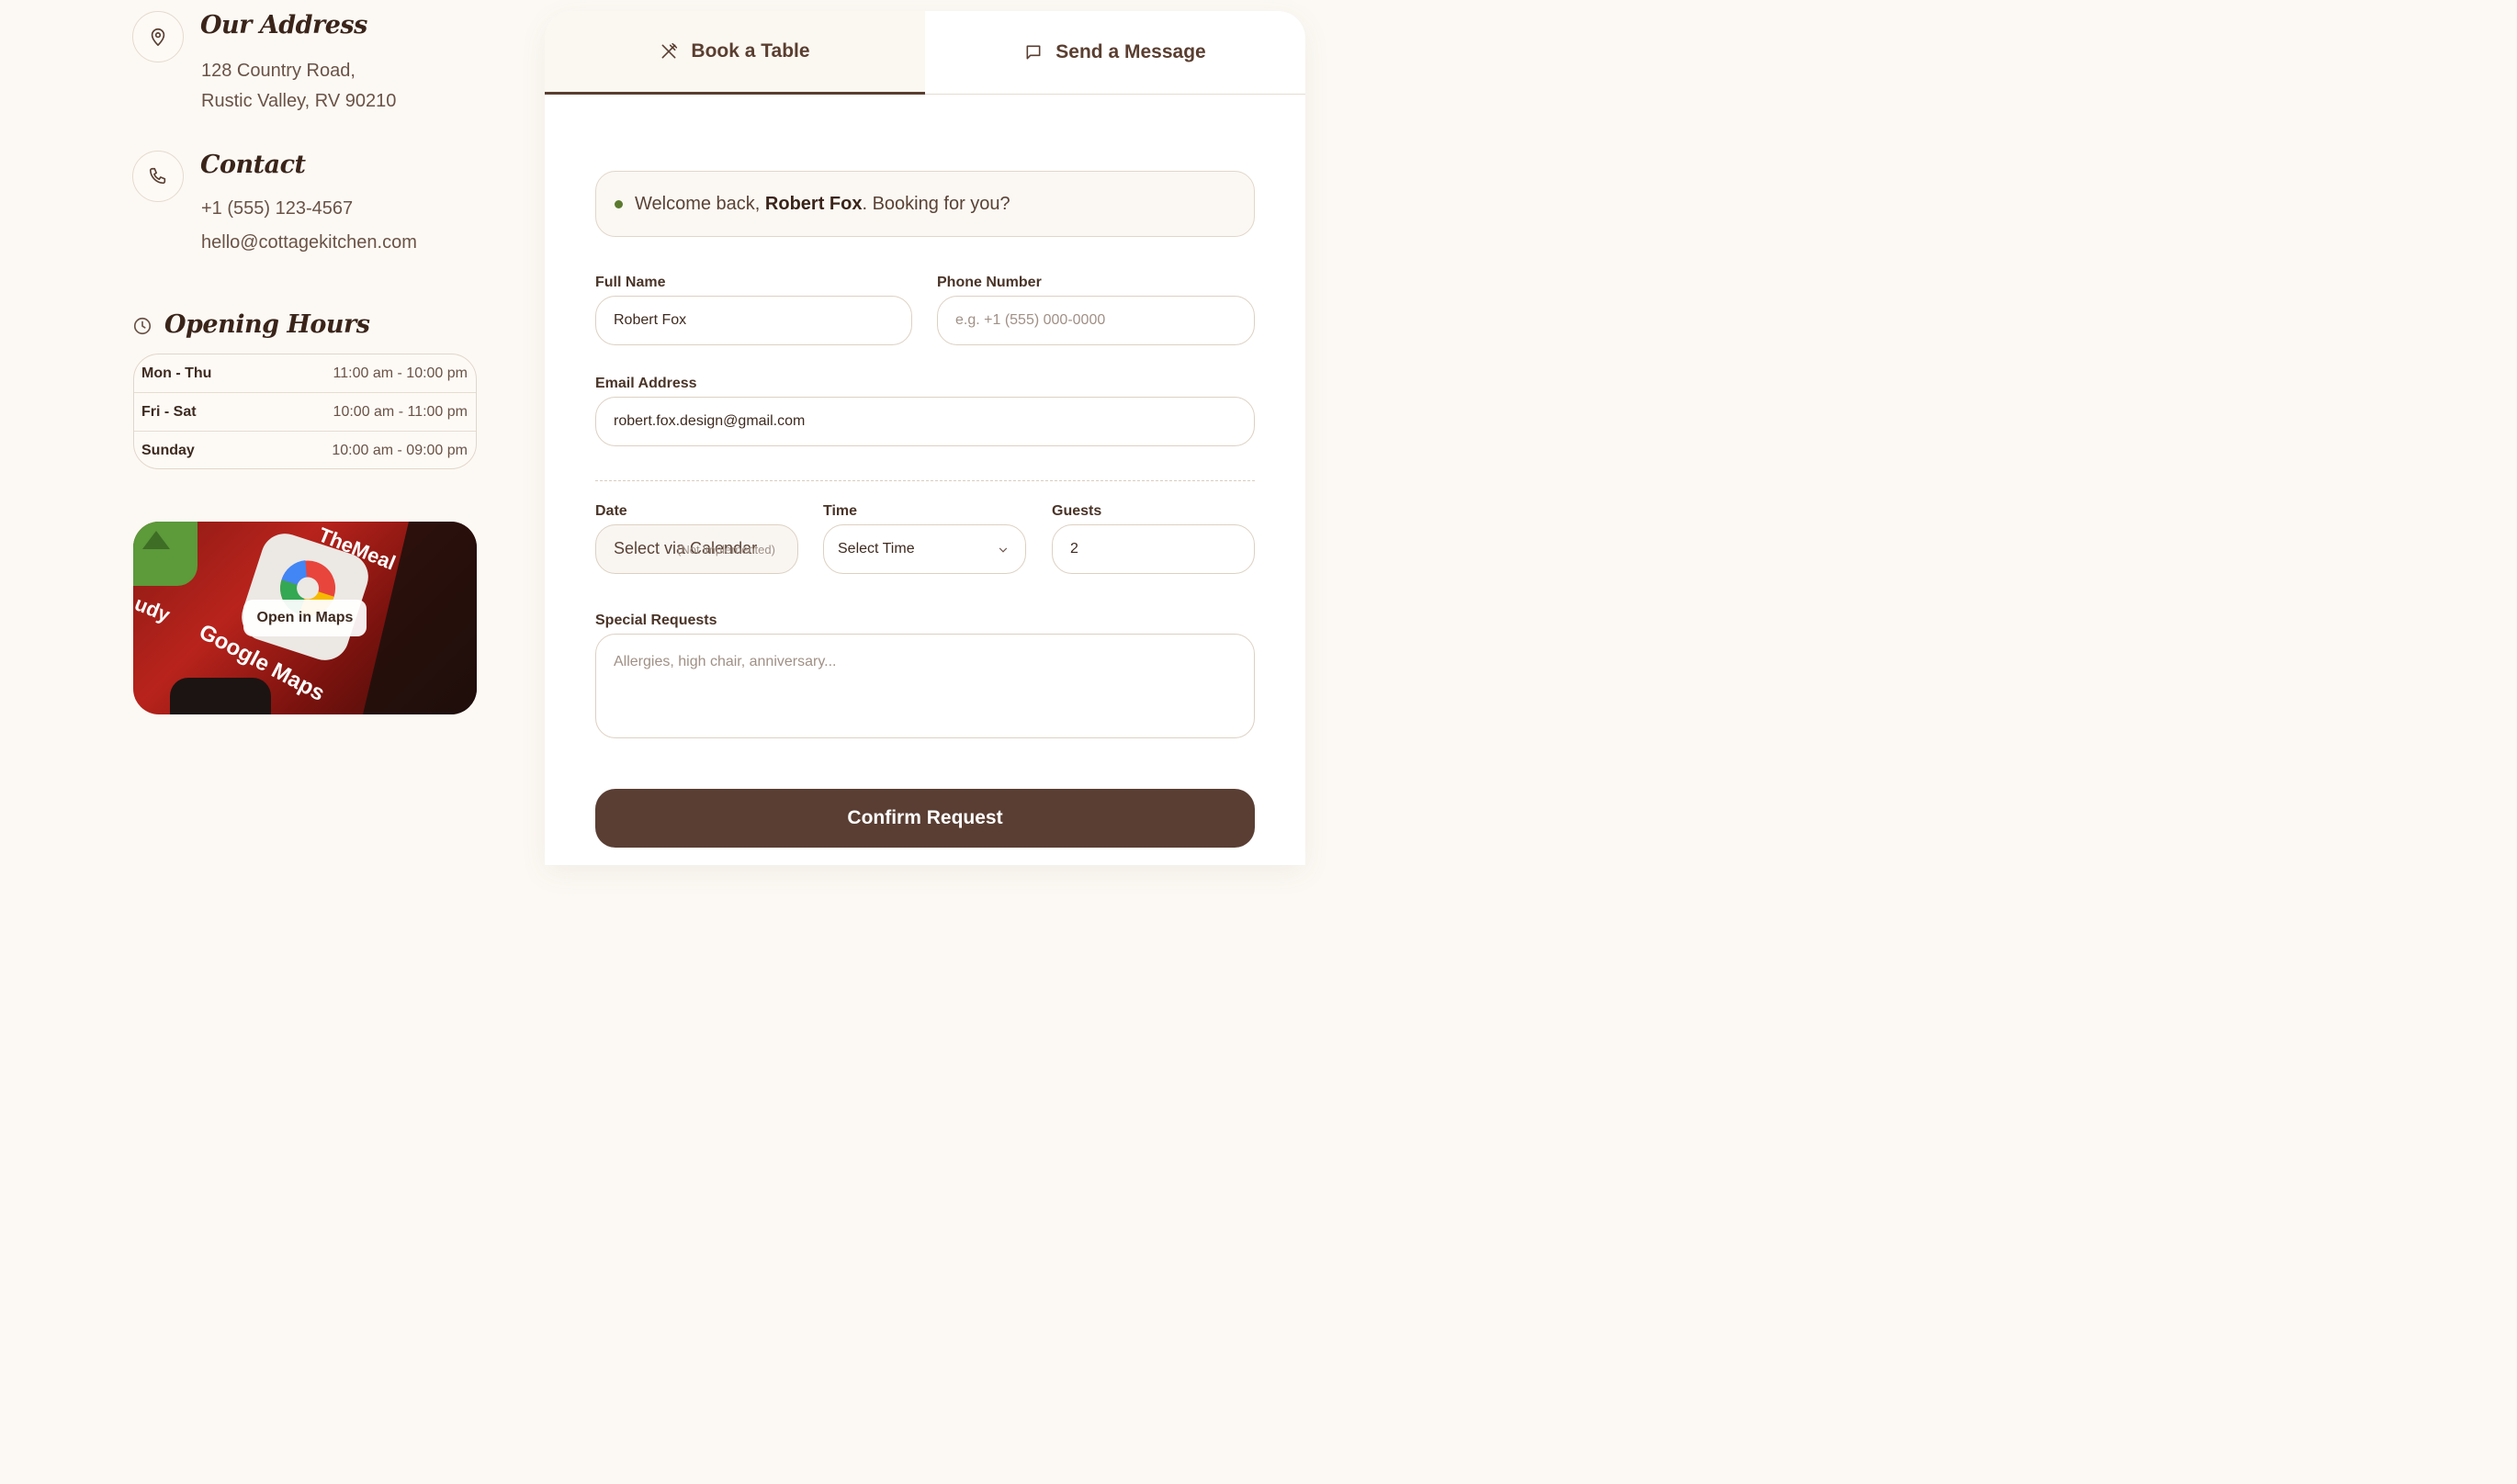 The image size is (2517, 1484). Describe the element at coordinates (750, 51) in the screenshot. I see `tab-label: Book a Table` at that location.